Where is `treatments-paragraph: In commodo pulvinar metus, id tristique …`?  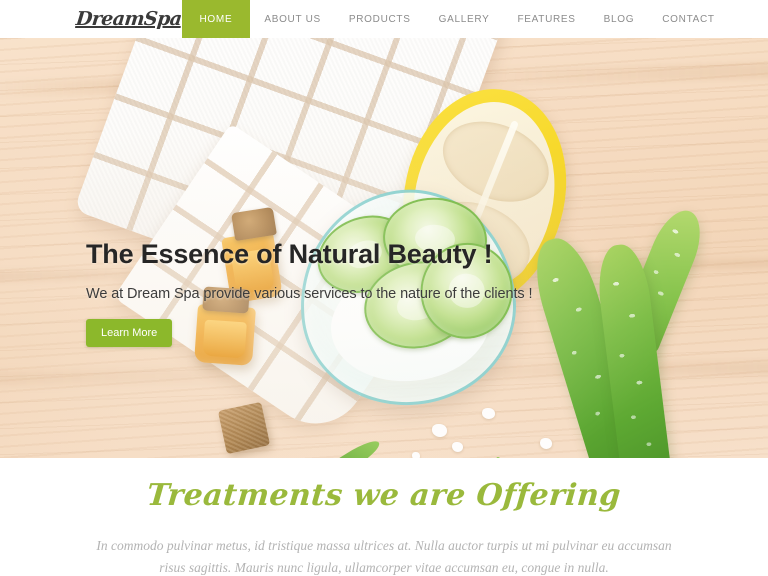
treatments-paragraph: In commodo pulvinar metus, id tristique … is located at coordinates (384, 556).